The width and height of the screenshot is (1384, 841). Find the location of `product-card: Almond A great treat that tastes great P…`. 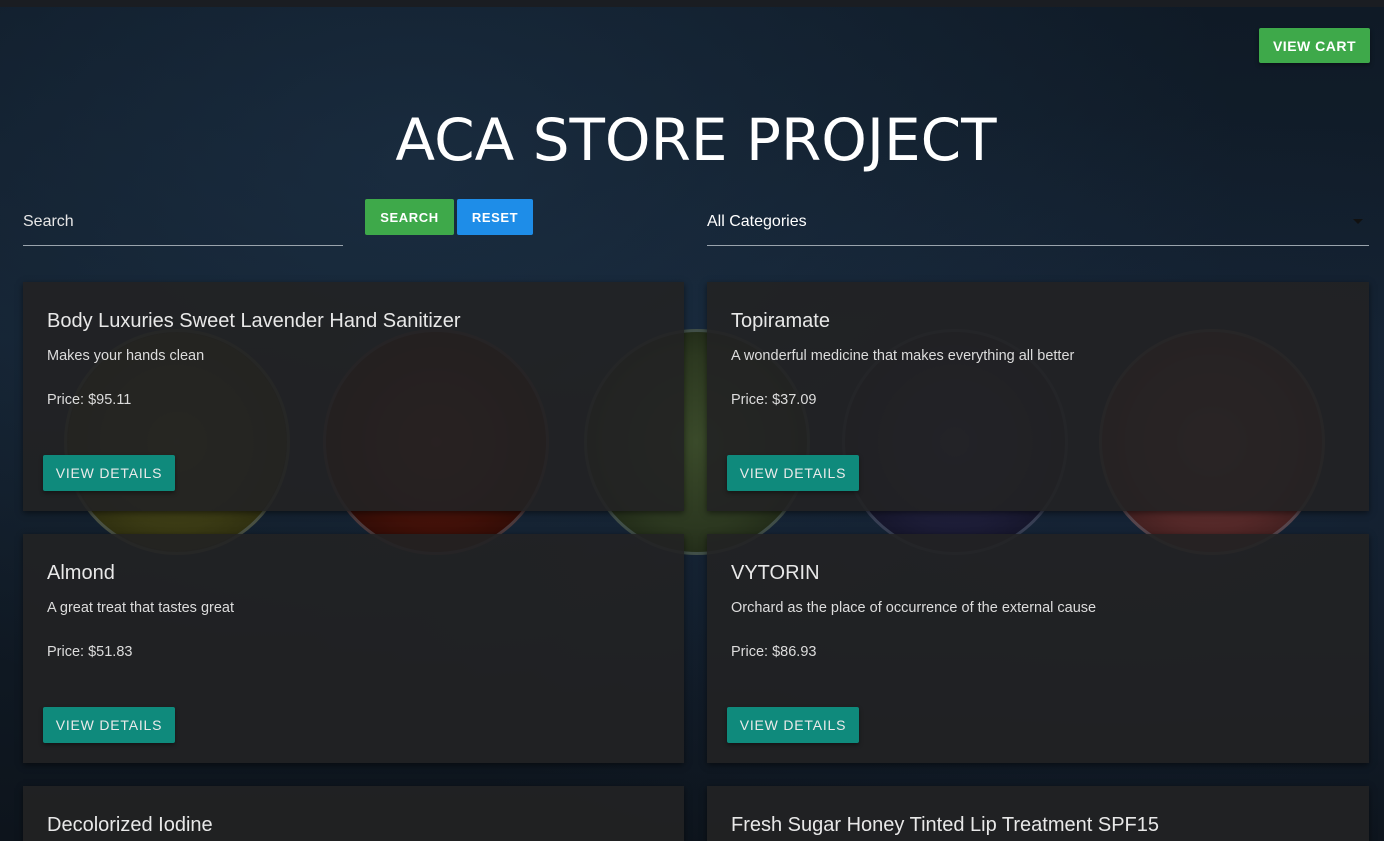

product-card: Almond A great treat that tastes great P… is located at coordinates (353, 648).